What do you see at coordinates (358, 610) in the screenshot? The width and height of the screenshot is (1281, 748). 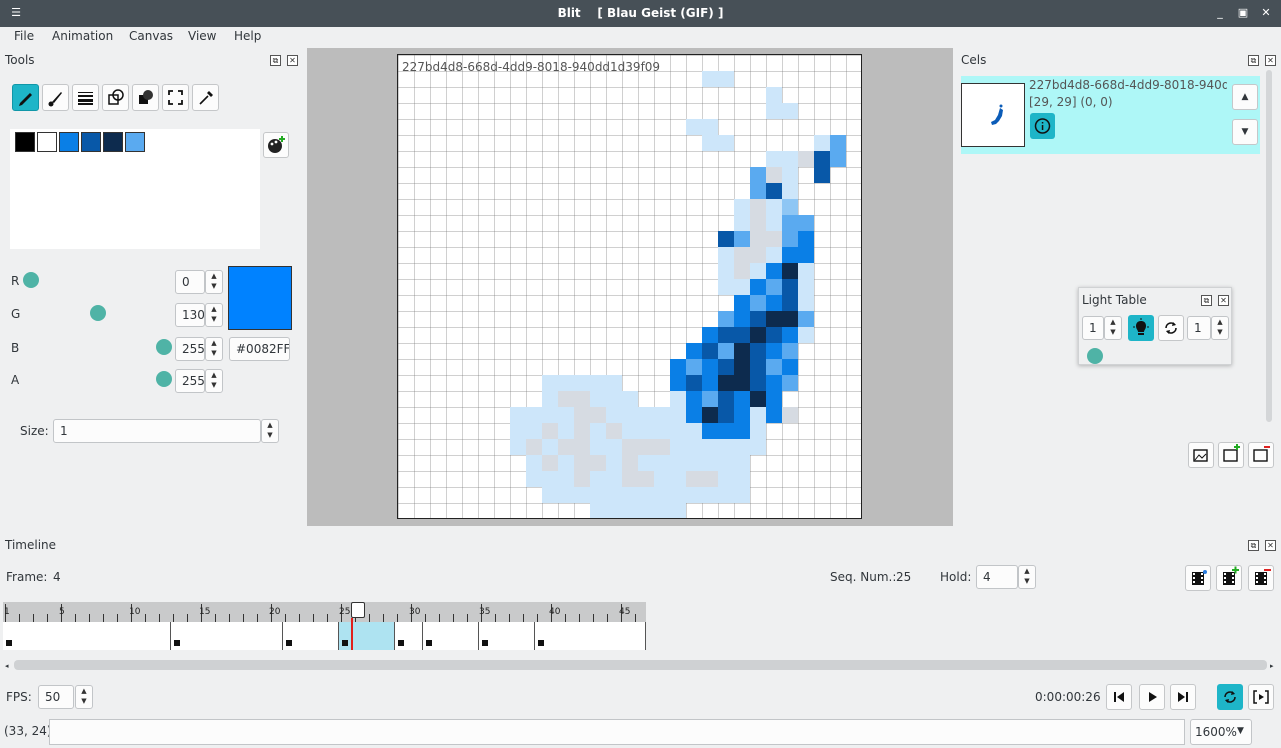 I see `playhead-handle` at bounding box center [358, 610].